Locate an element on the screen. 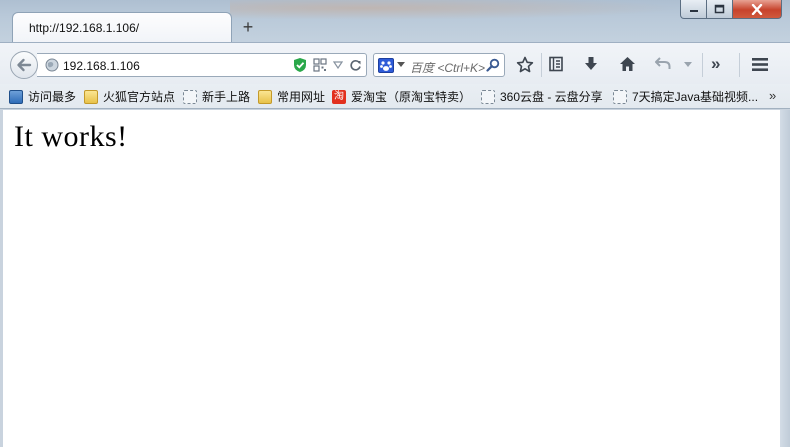 The height and width of the screenshot is (447, 790). search-input: 百度 <Ctrl+K> is located at coordinates (448, 67).